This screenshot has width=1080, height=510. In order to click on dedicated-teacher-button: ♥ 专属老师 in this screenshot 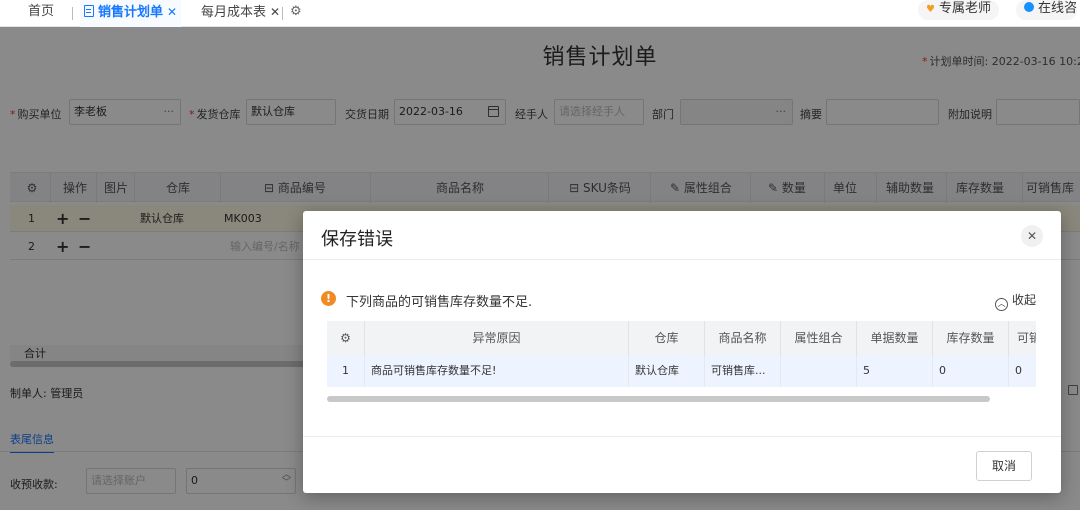, I will do `click(958, 10)`.